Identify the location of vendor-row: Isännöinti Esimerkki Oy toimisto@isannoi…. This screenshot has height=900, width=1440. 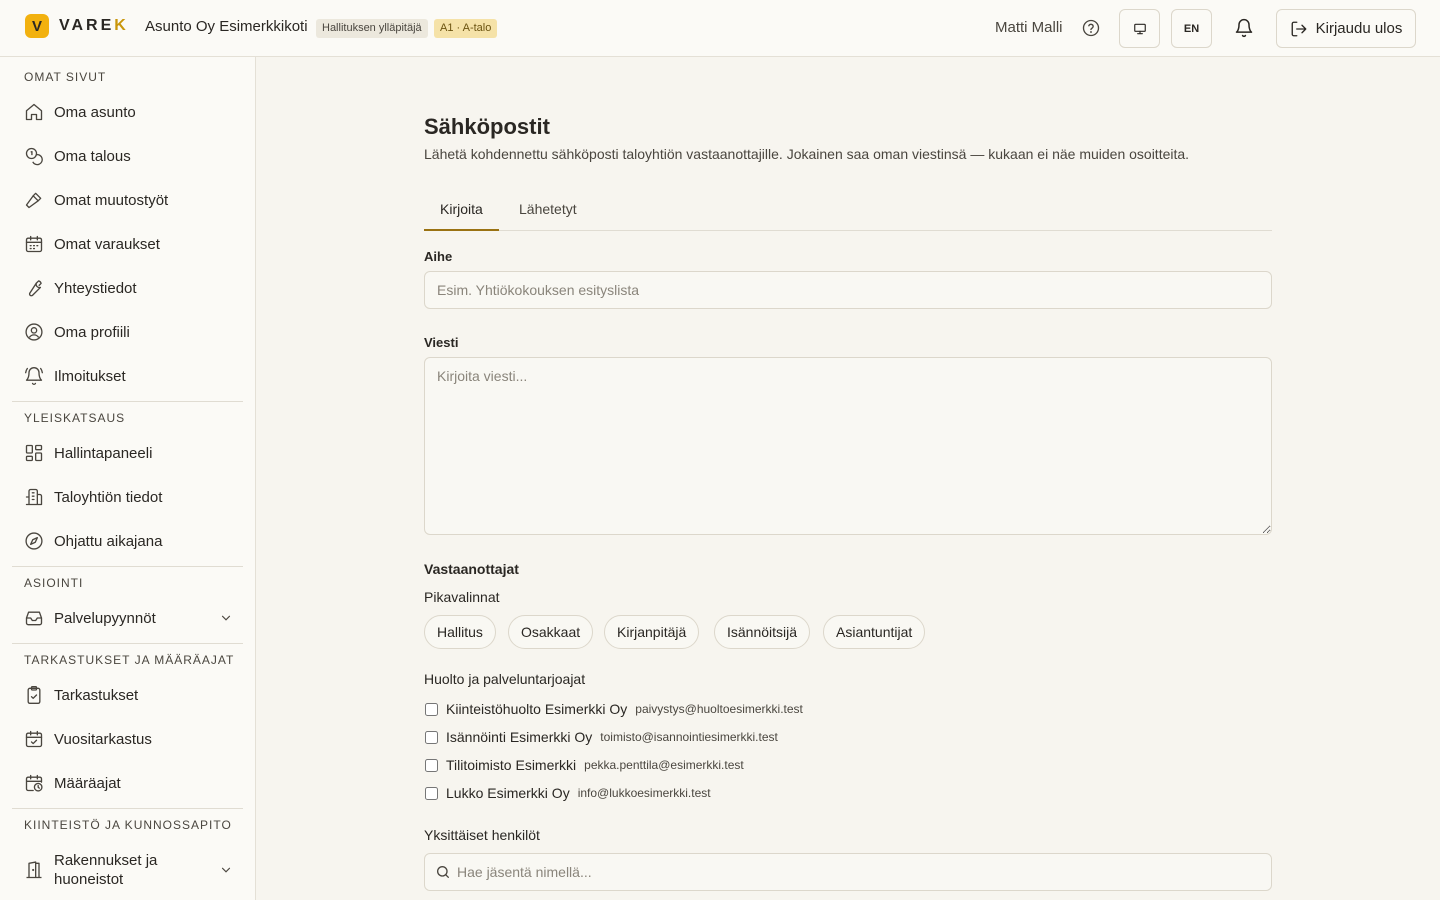
(601, 737).